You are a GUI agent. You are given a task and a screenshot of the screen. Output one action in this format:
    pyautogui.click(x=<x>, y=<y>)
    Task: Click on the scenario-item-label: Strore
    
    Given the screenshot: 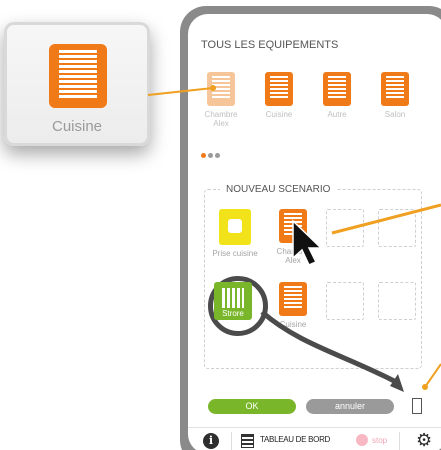 What is the action you would take?
    pyautogui.click(x=233, y=313)
    